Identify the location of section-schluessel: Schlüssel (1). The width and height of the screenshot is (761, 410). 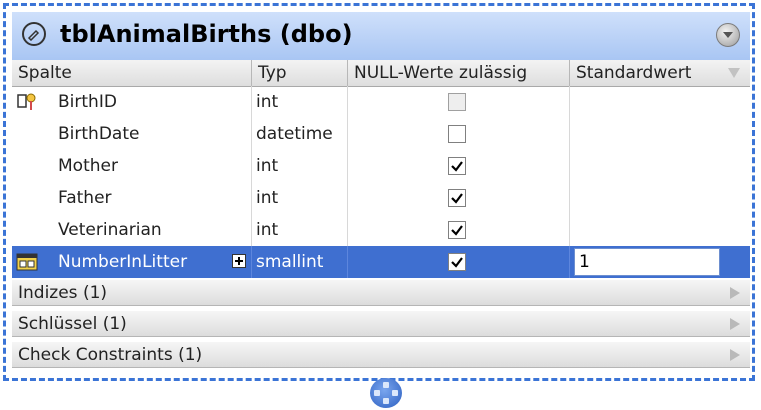
(381, 324).